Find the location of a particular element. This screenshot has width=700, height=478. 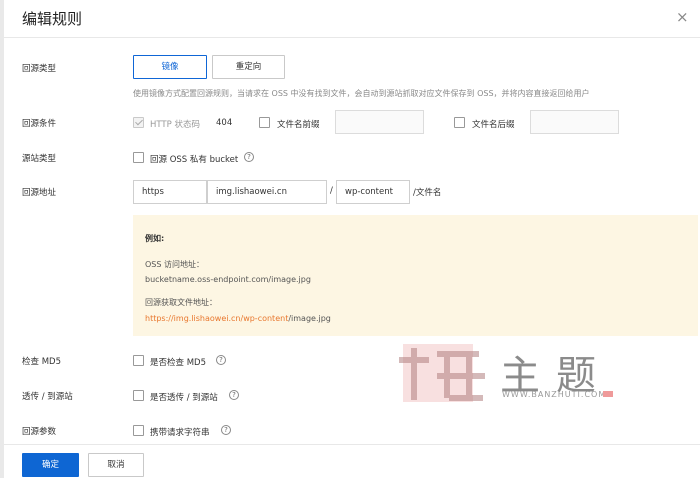

origin-type-label: 回源类型 is located at coordinates (39, 69).